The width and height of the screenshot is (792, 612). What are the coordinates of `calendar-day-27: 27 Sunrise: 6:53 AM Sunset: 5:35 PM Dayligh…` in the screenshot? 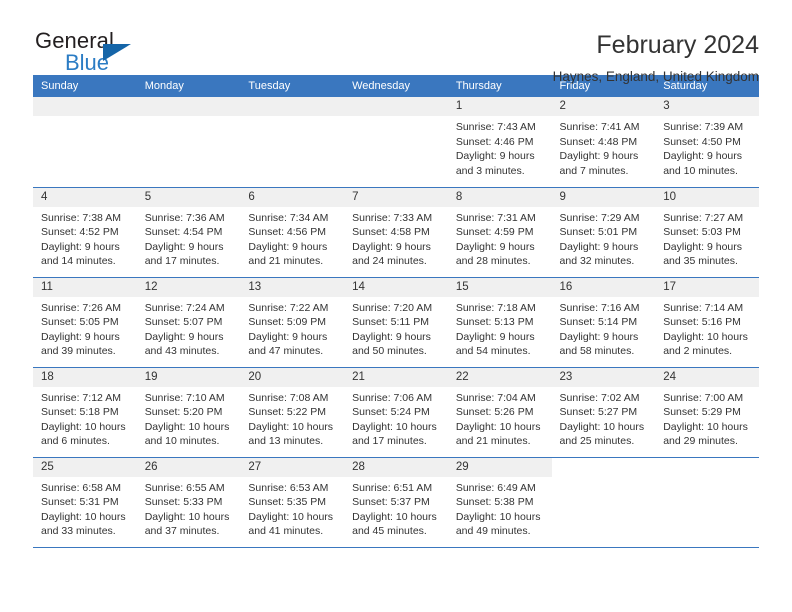 It's located at (292, 502).